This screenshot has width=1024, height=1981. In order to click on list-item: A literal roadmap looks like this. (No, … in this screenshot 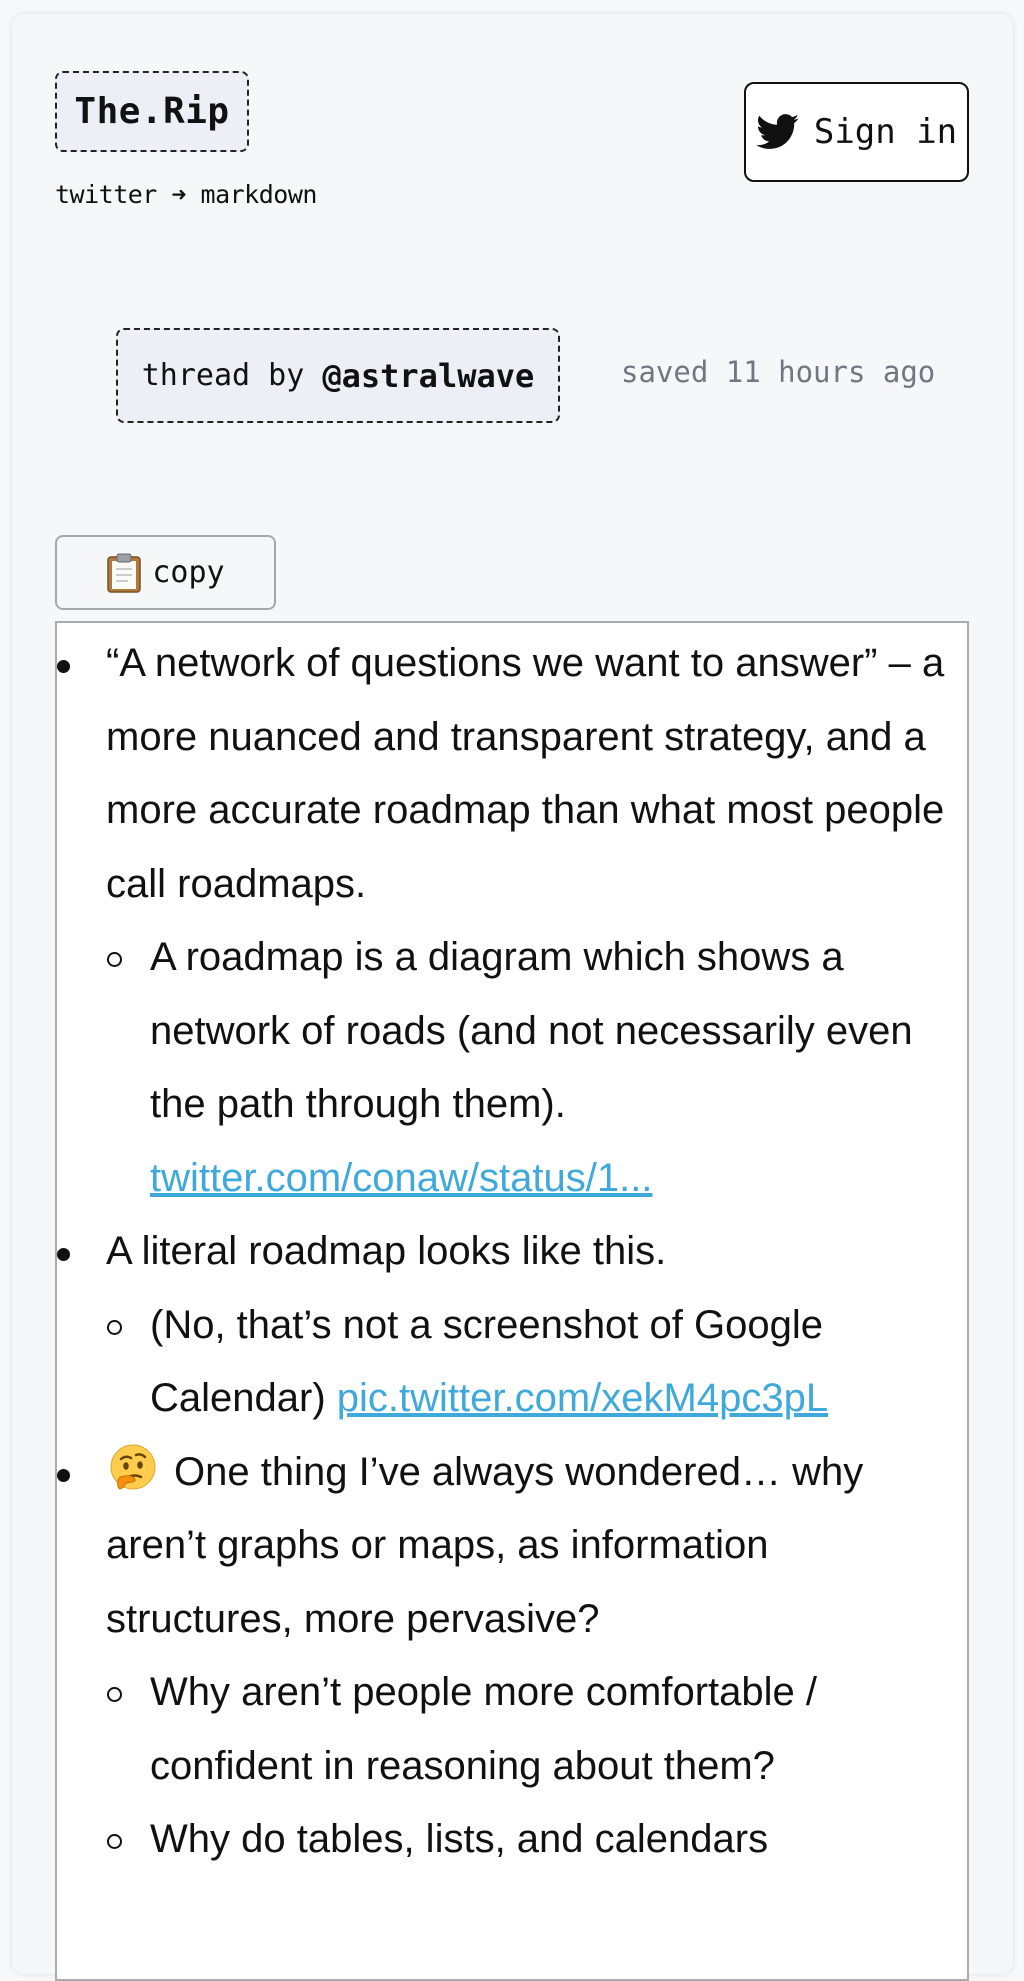, I will do `click(512, 1325)`.